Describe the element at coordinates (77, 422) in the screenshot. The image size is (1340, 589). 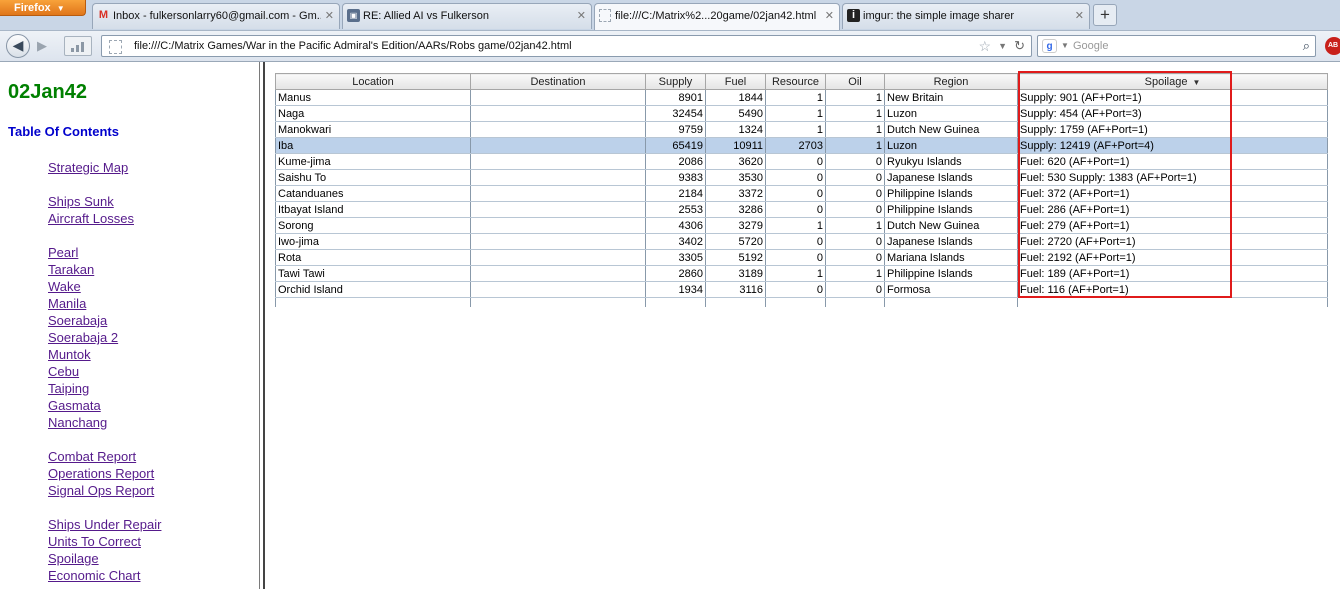
I see `toc-link-nanchang: Nanchang` at that location.